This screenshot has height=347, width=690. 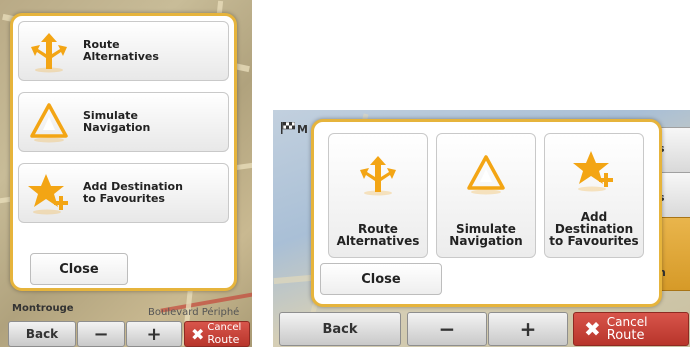 What do you see at coordinates (124, 198) in the screenshot?
I see `add-favourites-label-line2: to Favourites` at bounding box center [124, 198].